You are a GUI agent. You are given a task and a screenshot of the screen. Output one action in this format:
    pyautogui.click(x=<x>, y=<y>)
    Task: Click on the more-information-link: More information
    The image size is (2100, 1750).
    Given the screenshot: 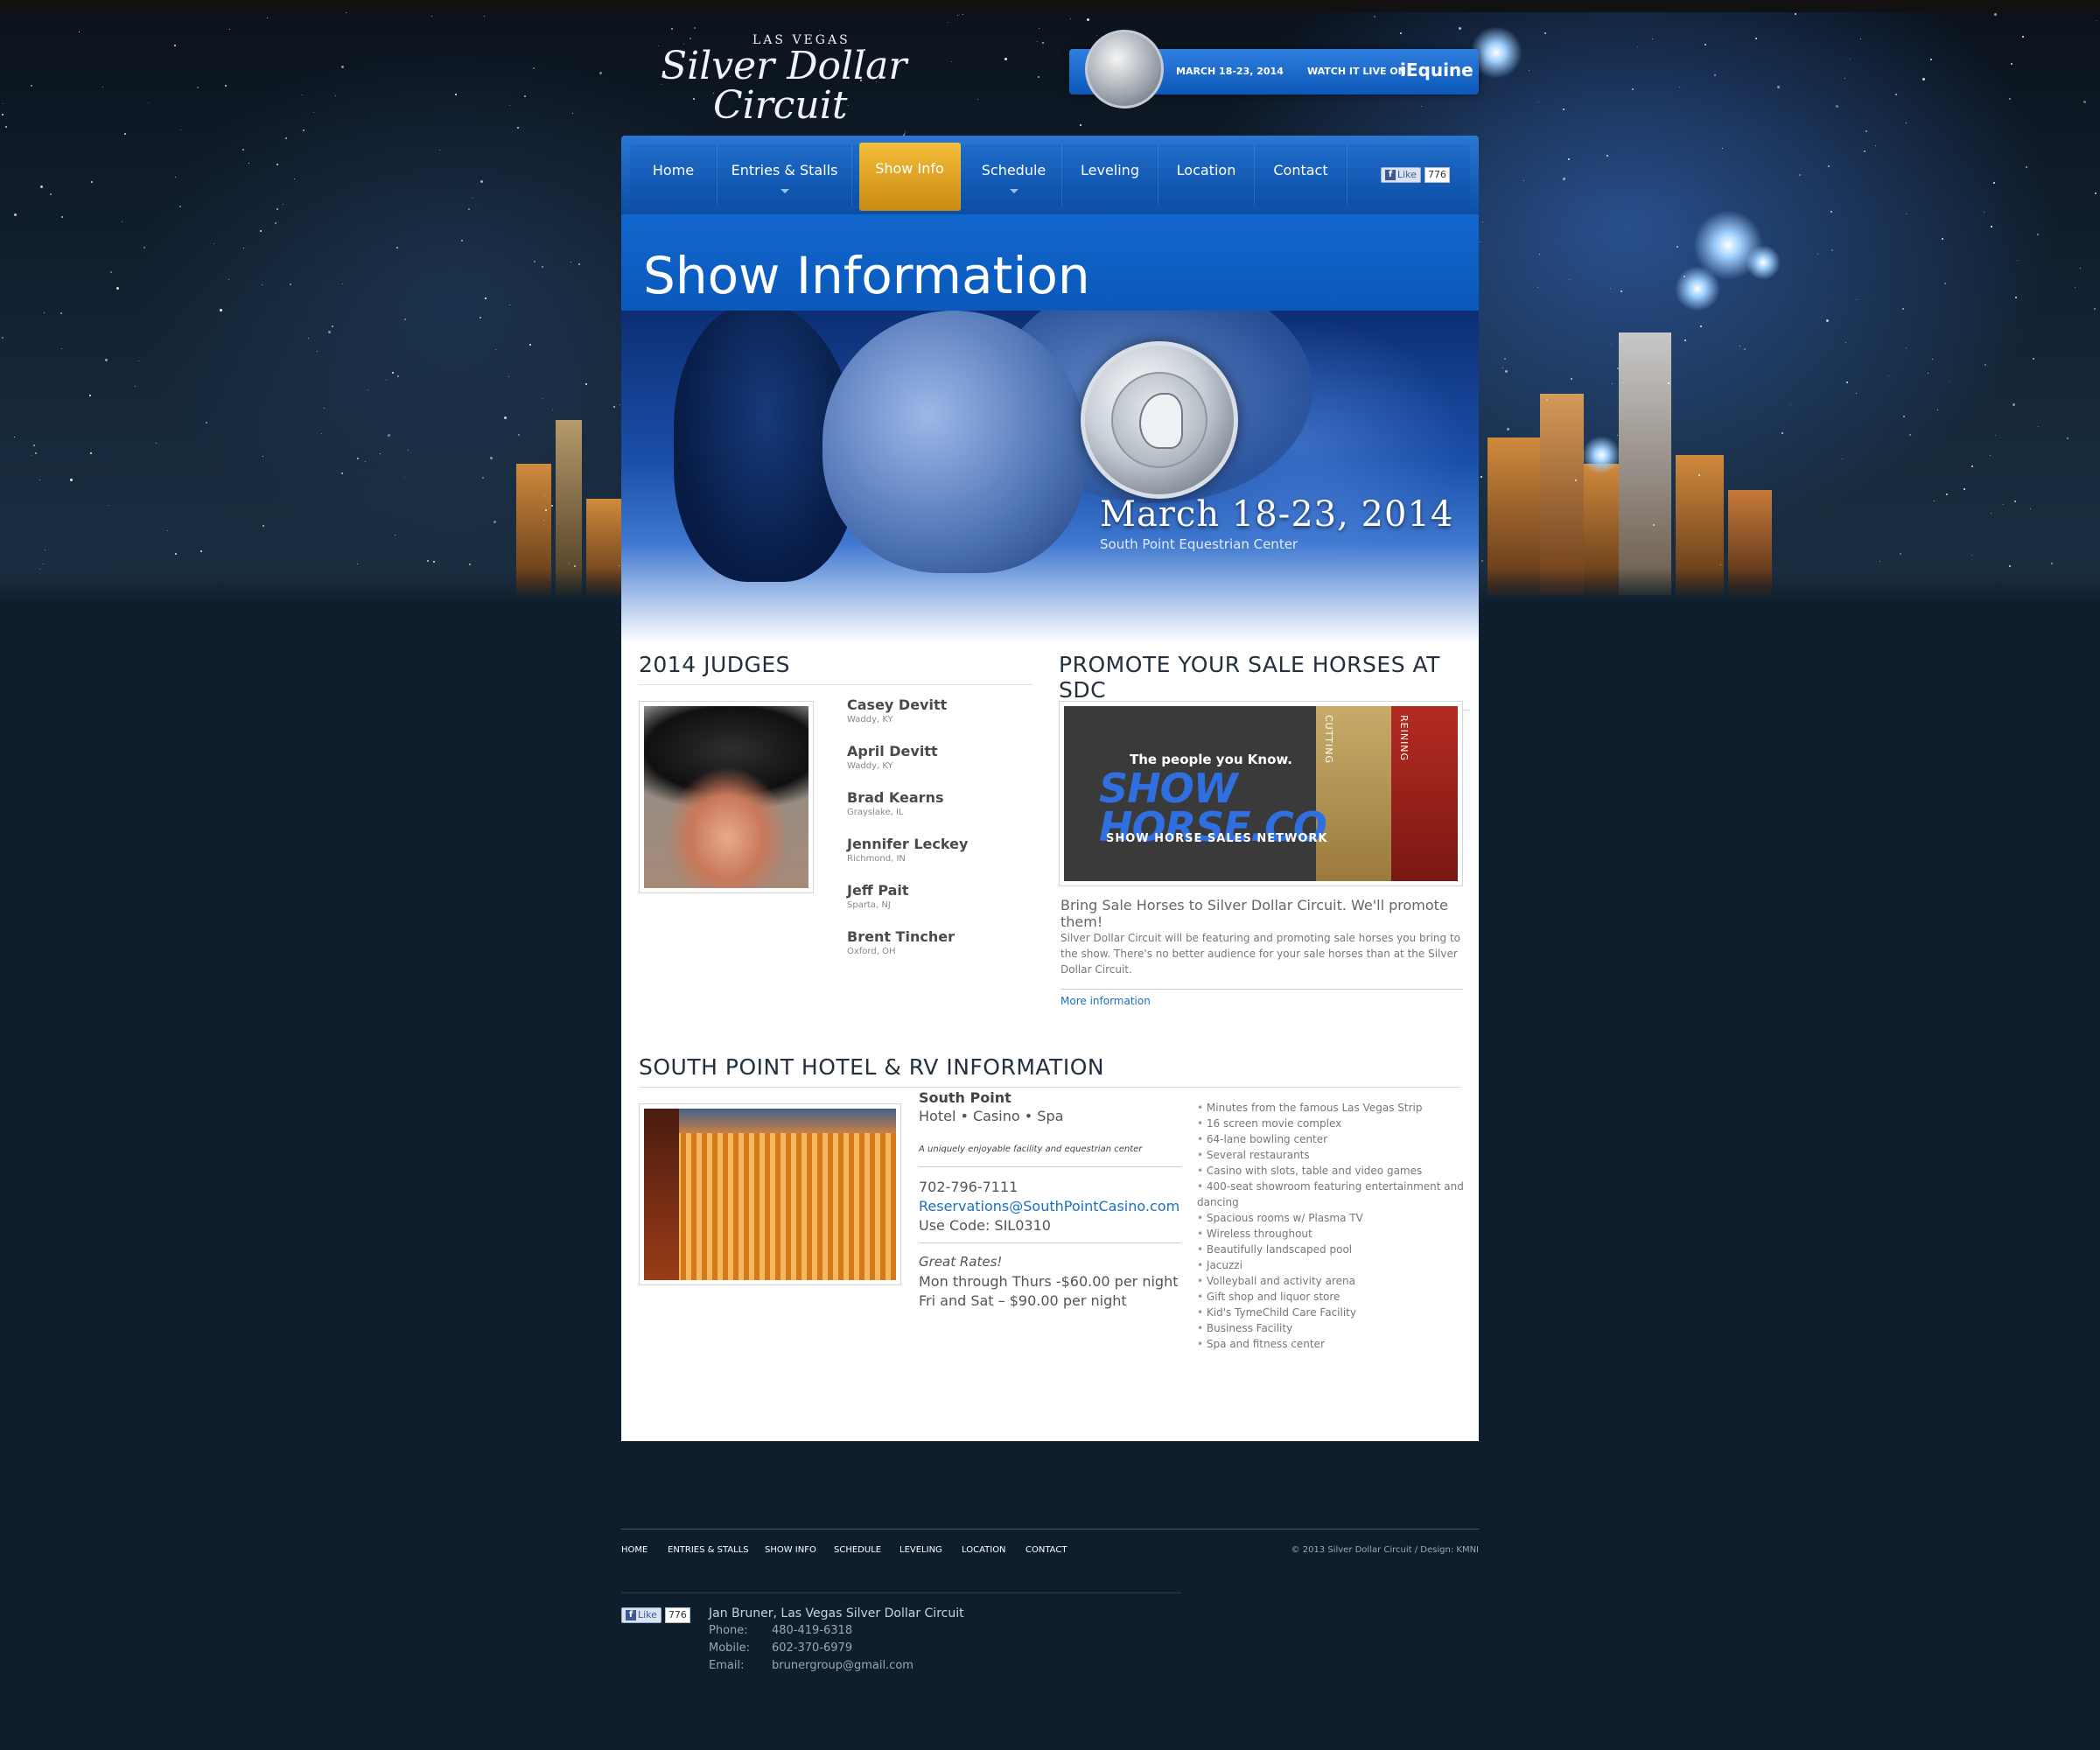 What is the action you would take?
    pyautogui.click(x=1105, y=1001)
    